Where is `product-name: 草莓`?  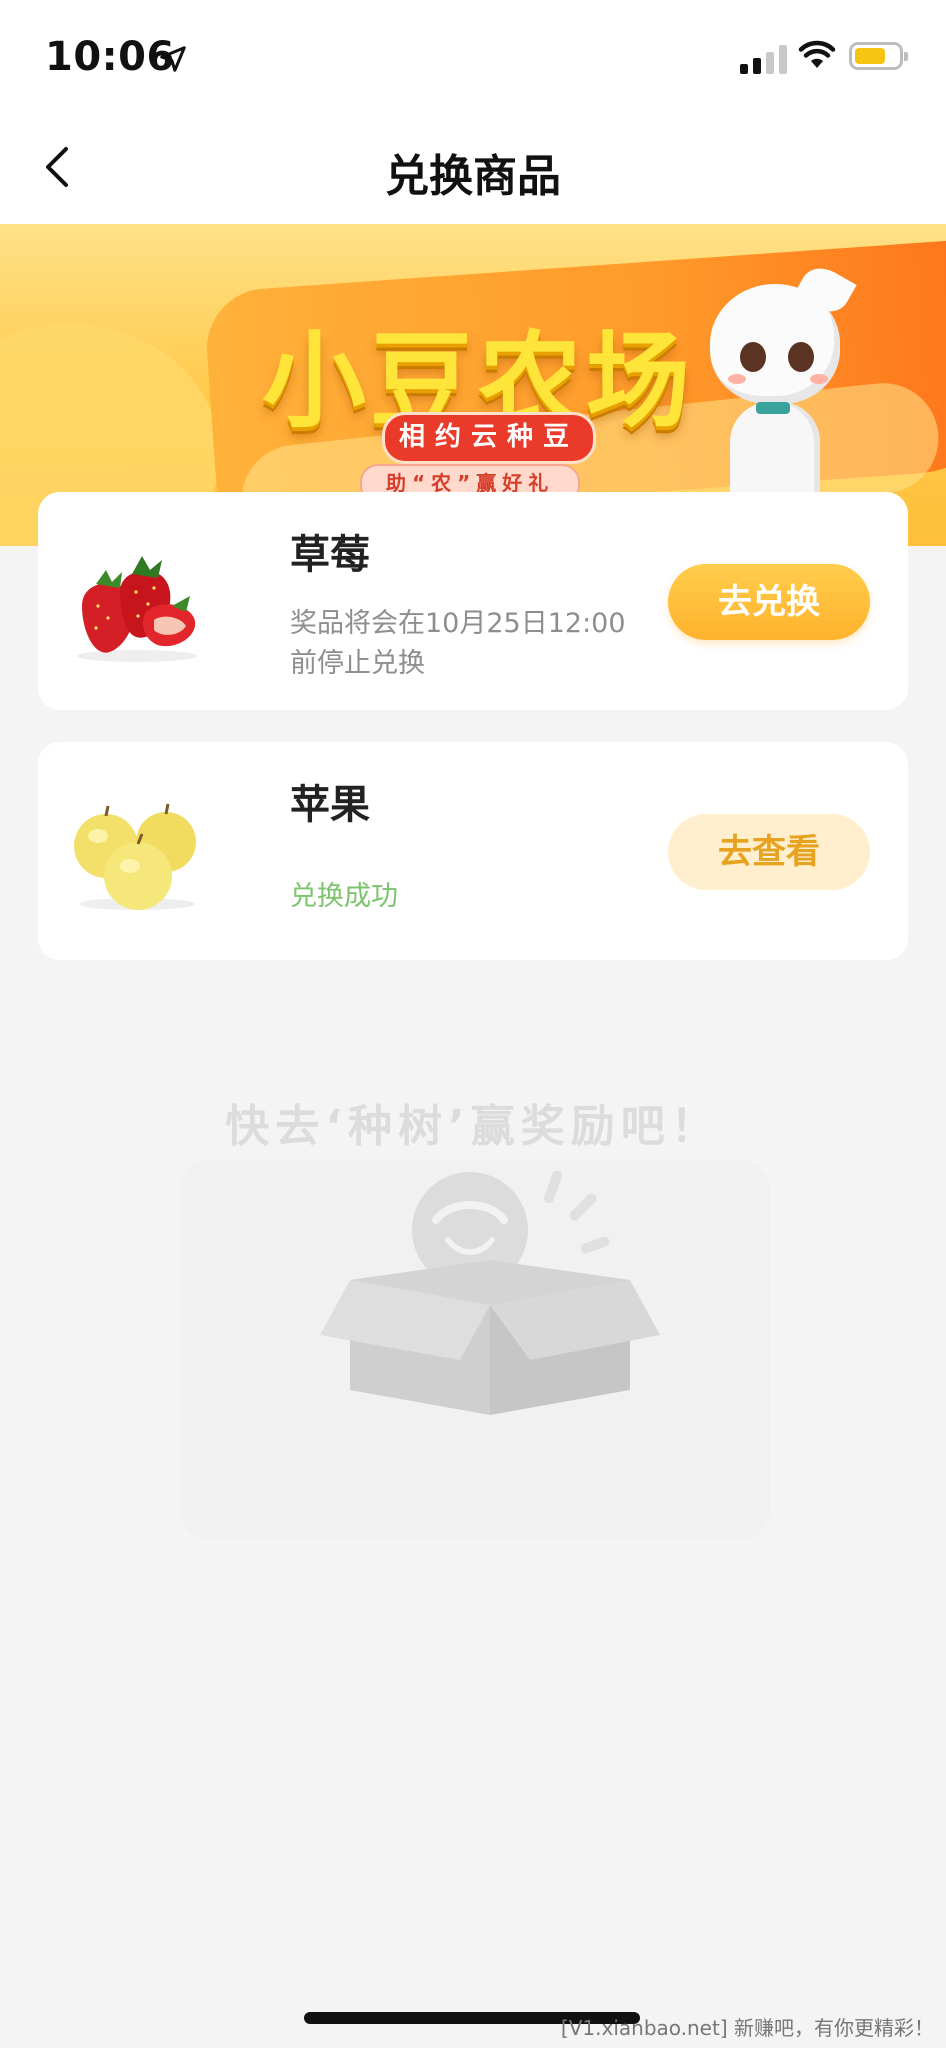
product-name: 草莓 is located at coordinates (330, 555).